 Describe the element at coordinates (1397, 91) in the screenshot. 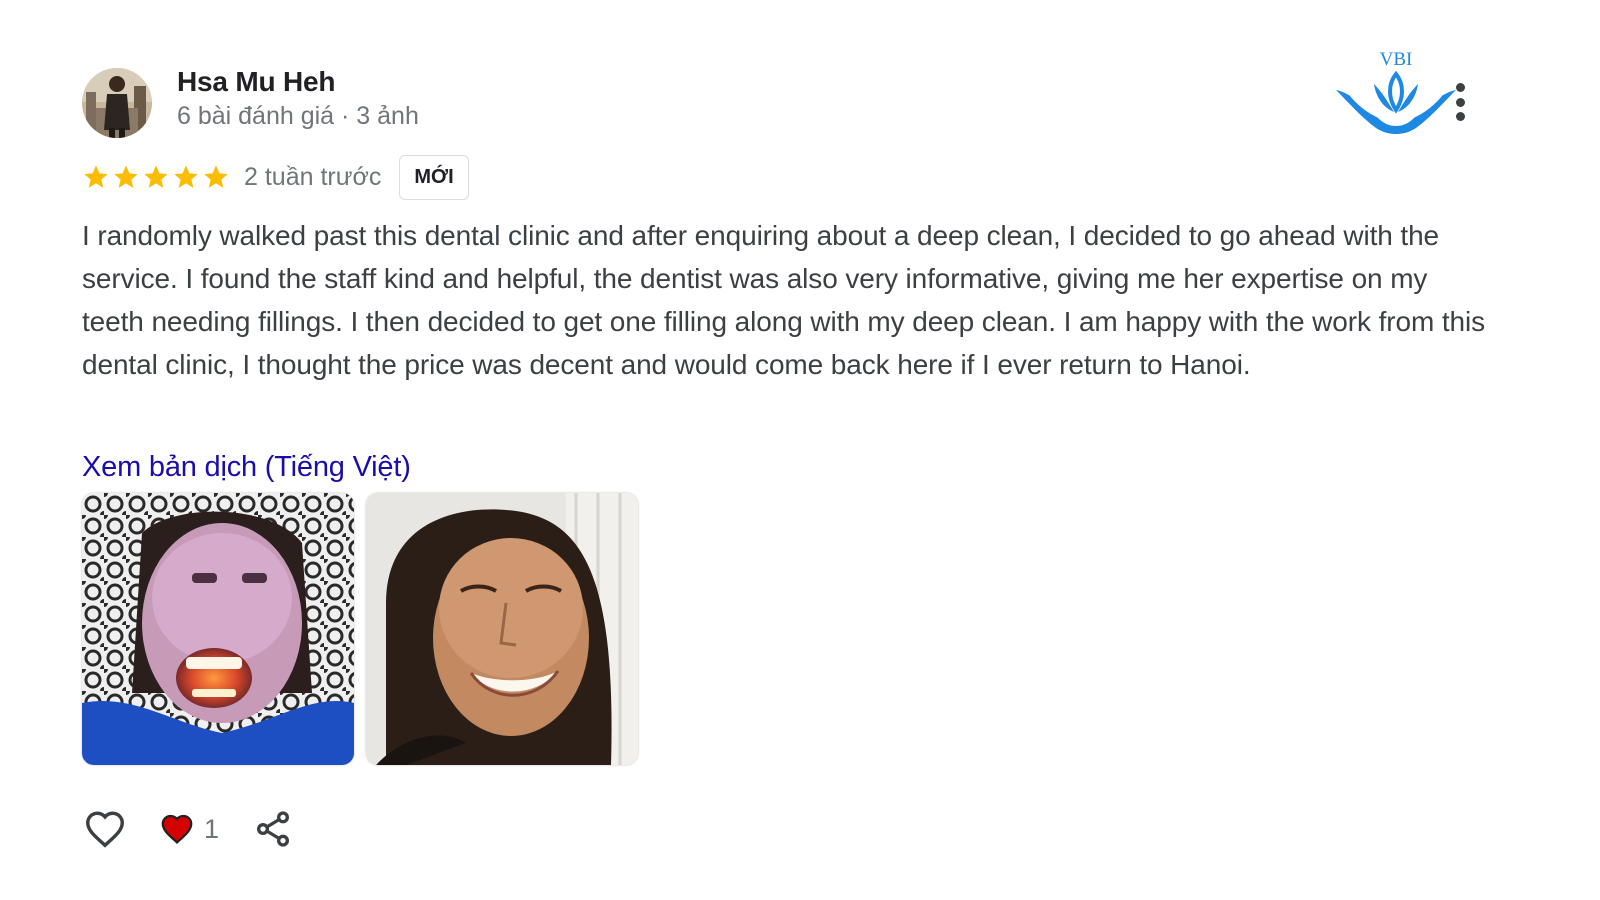

I see `lotus-logo-icon: VBI` at that location.